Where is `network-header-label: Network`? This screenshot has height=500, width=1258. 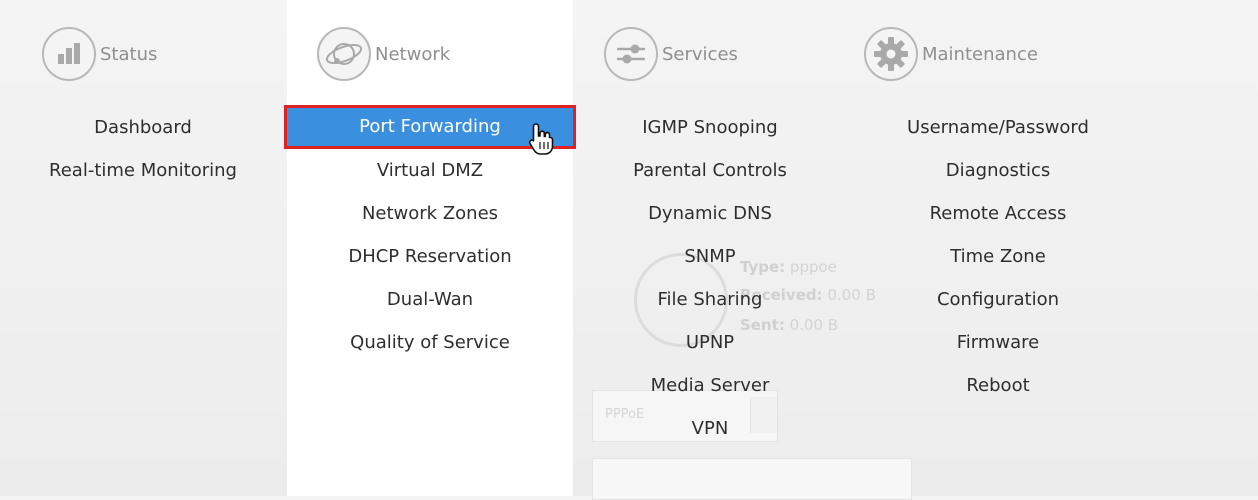 network-header-label: Network is located at coordinates (413, 54).